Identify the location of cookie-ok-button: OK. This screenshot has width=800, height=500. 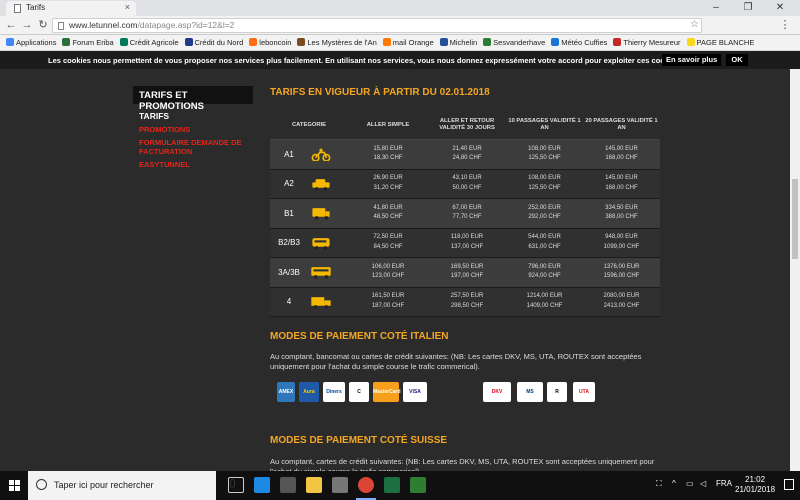
(737, 60).